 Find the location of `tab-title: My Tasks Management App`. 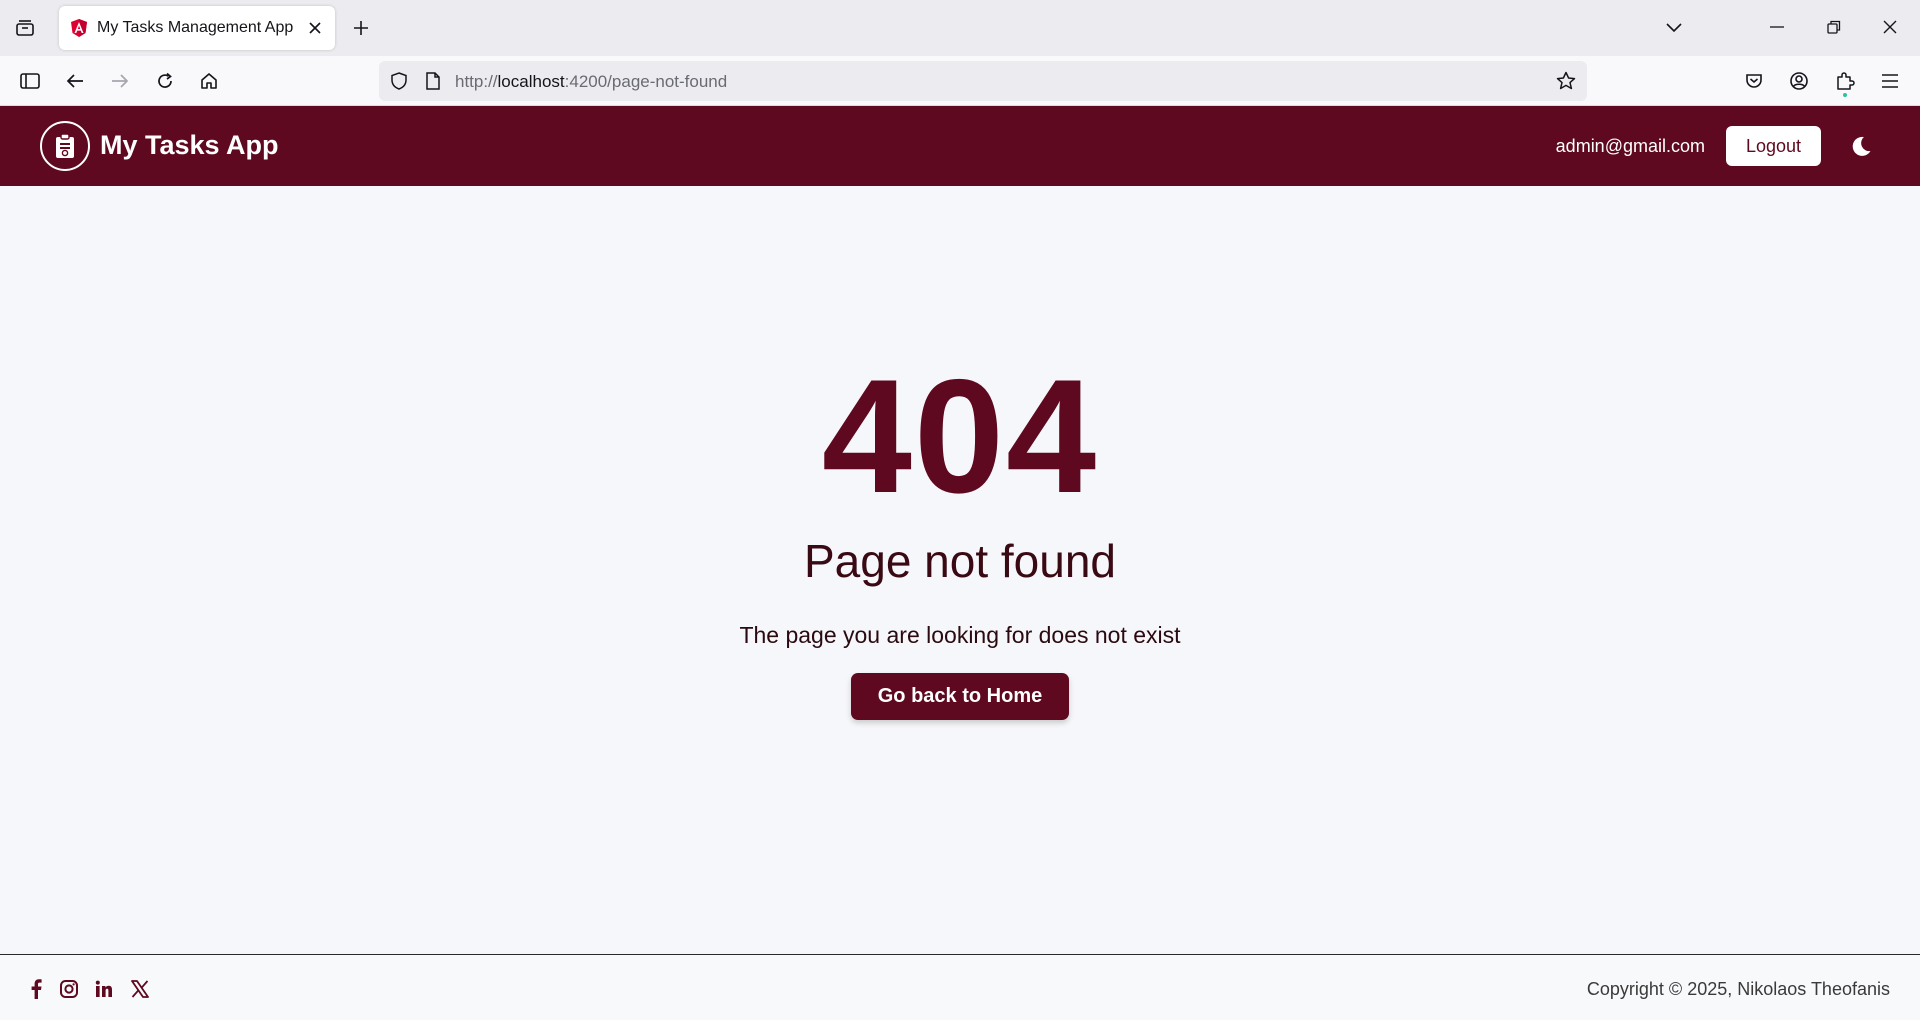

tab-title: My Tasks Management App is located at coordinates (195, 27).